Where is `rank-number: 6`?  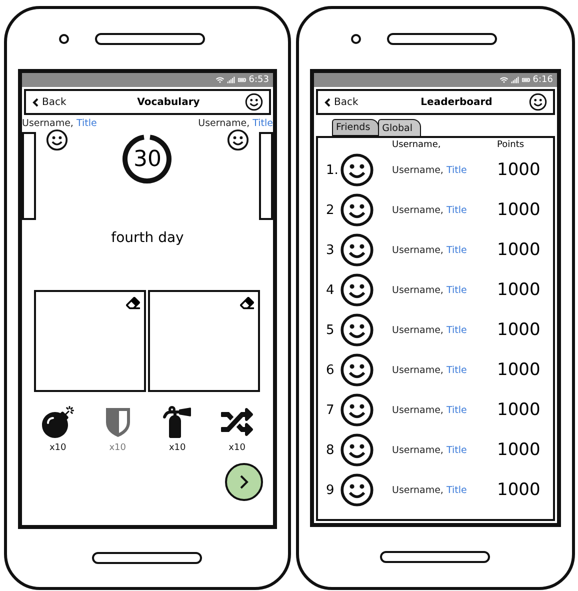
rank-number: 6 is located at coordinates (330, 370).